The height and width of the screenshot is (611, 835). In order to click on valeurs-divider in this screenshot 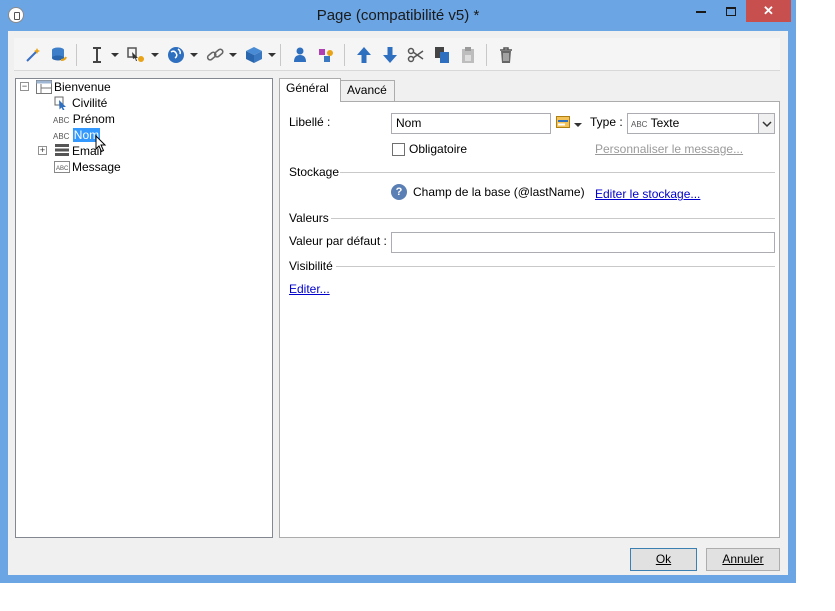, I will do `click(553, 218)`.